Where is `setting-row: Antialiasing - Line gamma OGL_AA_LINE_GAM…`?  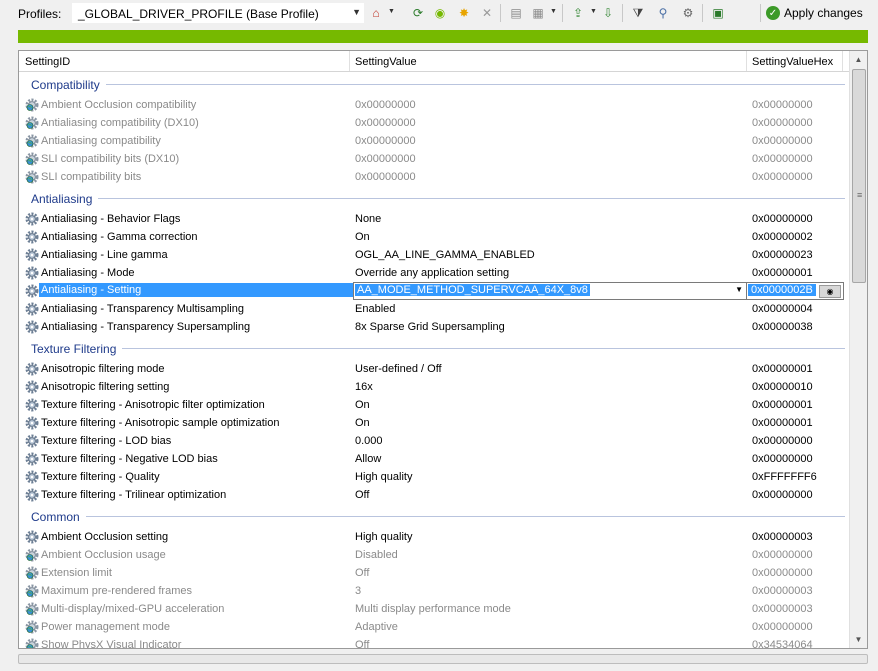
setting-row: Antialiasing - Line gamma OGL_AA_LINE_GAM… is located at coordinates (435, 255).